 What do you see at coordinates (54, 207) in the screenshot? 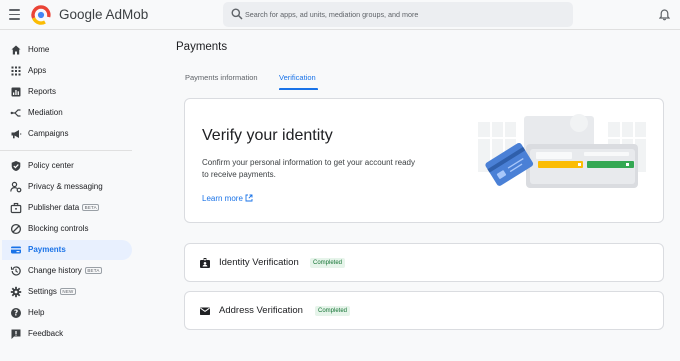
I see `sidebar-item-text: Publisher data` at bounding box center [54, 207].